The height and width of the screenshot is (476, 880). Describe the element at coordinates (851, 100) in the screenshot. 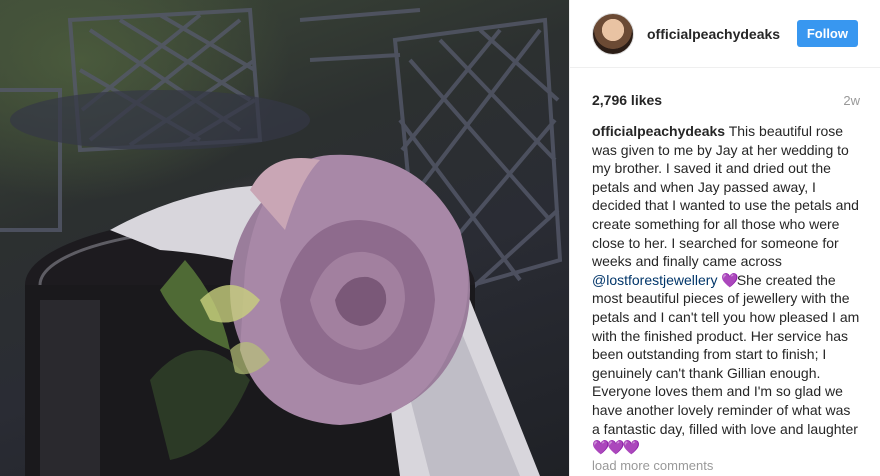

I see `post-time: 2w` at that location.